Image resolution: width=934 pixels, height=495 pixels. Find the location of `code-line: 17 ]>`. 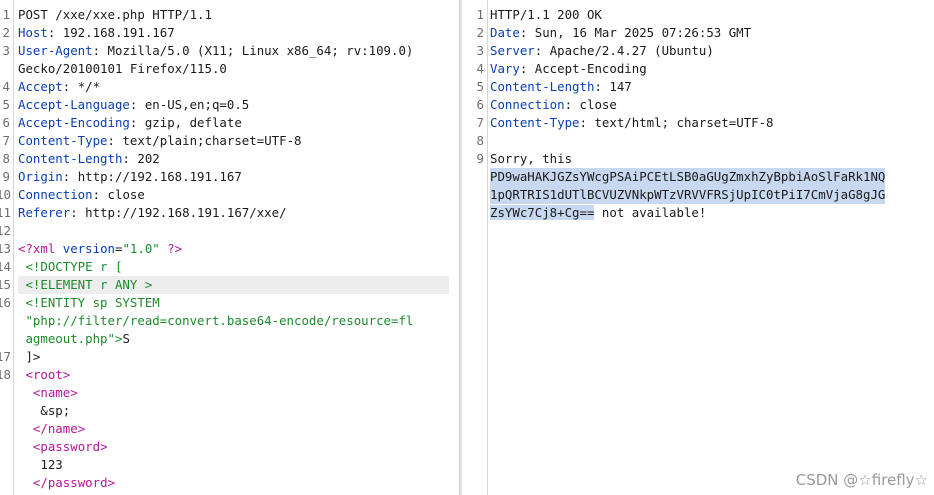

code-line: 17 ]> is located at coordinates (229, 357).